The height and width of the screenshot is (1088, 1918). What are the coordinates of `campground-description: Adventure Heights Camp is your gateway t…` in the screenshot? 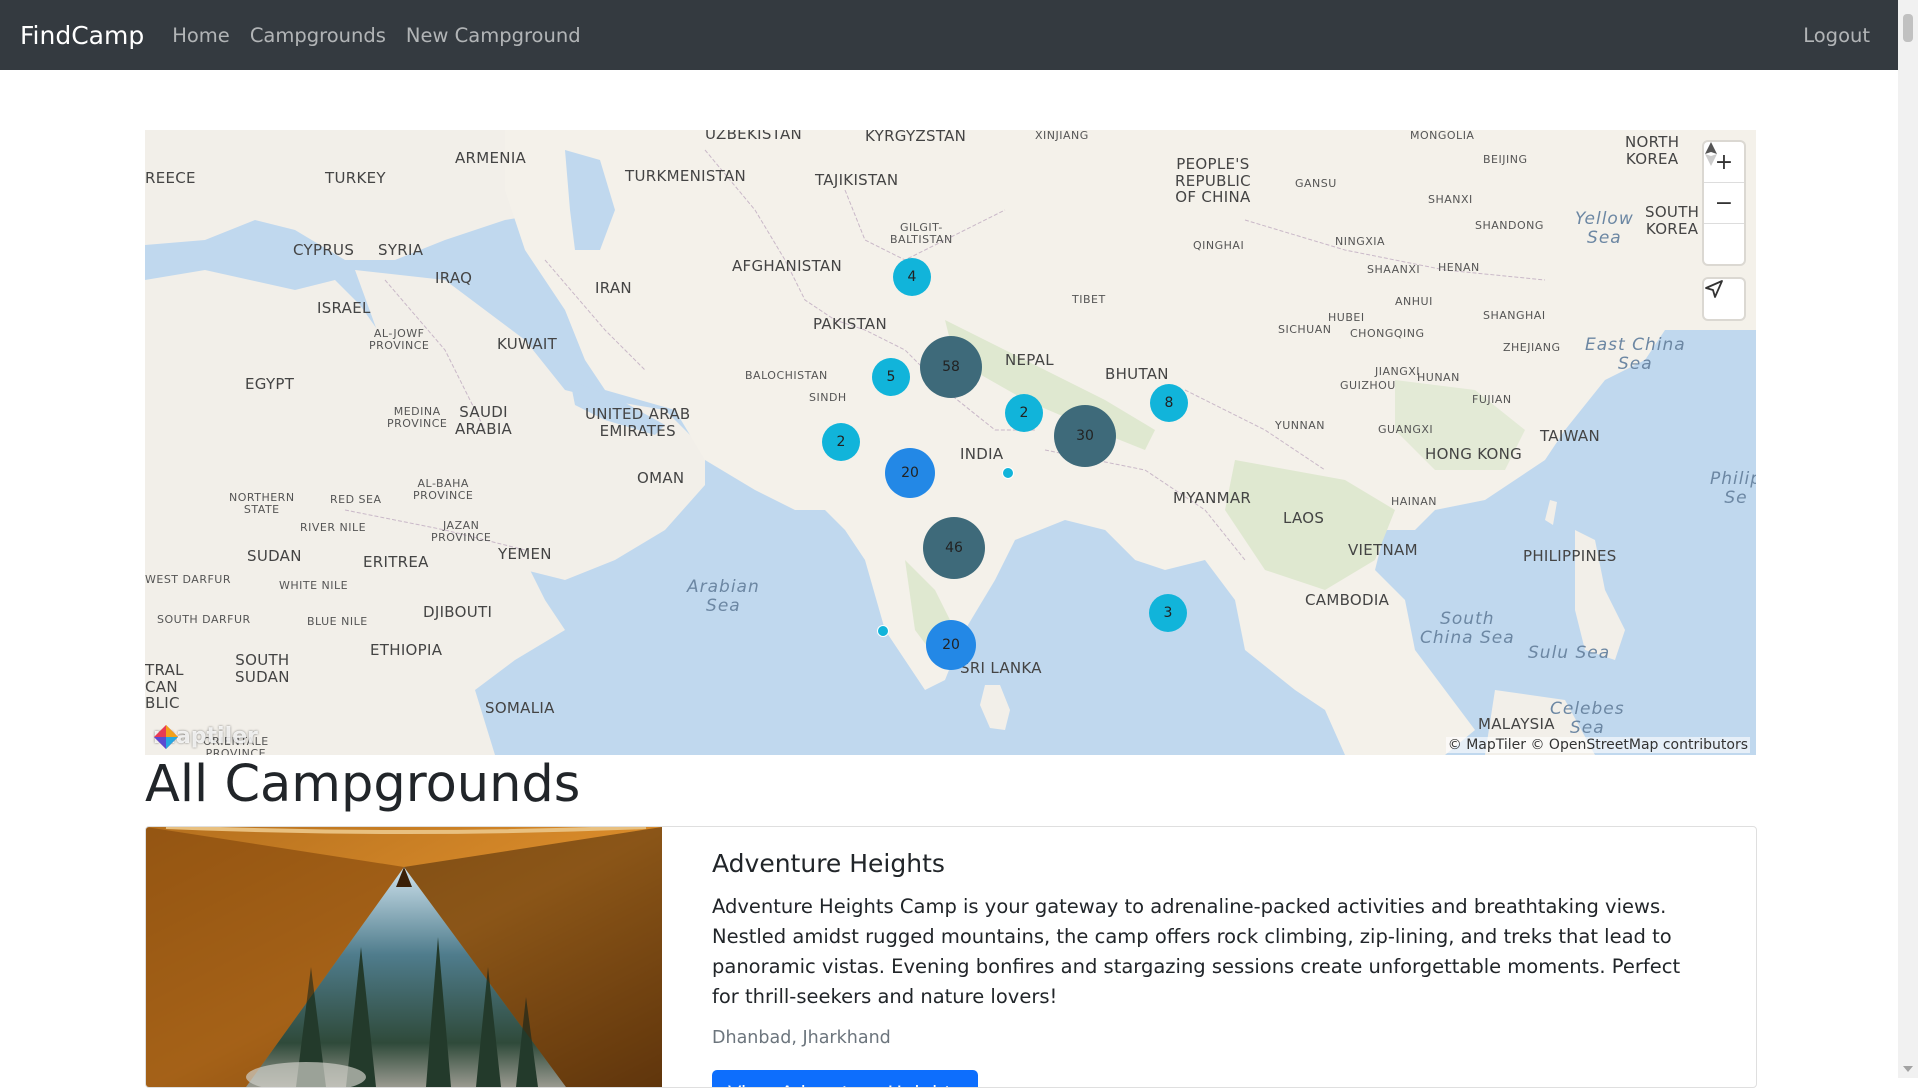 It's located at (1196, 951).